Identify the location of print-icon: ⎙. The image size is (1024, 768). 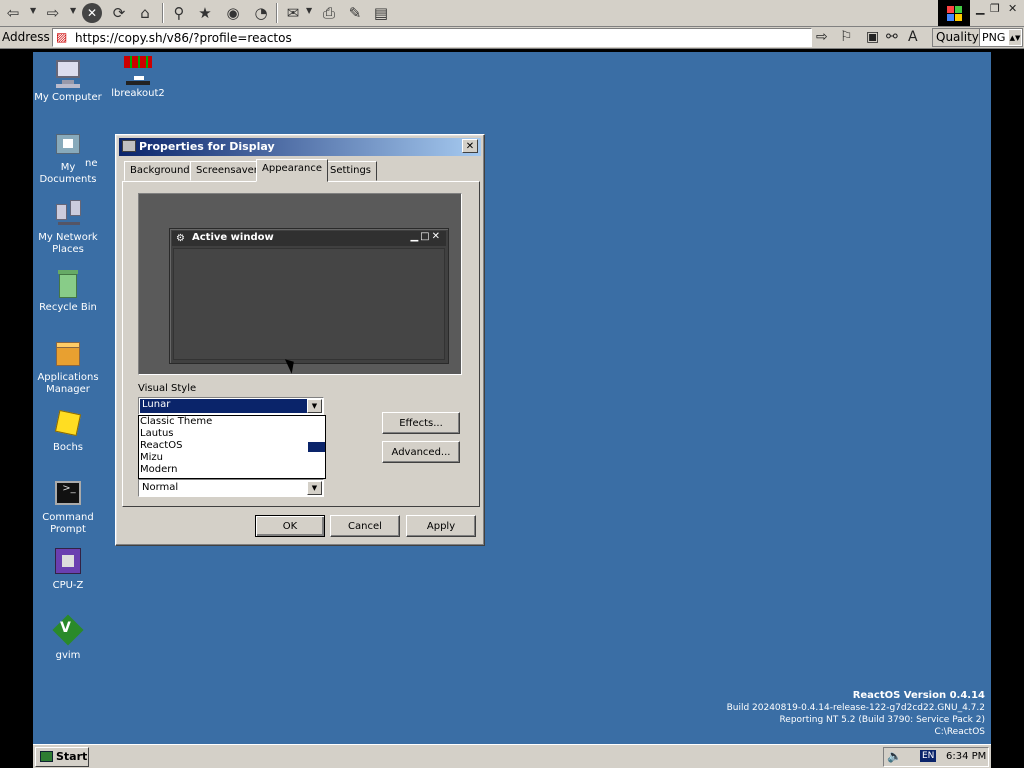
(329, 13).